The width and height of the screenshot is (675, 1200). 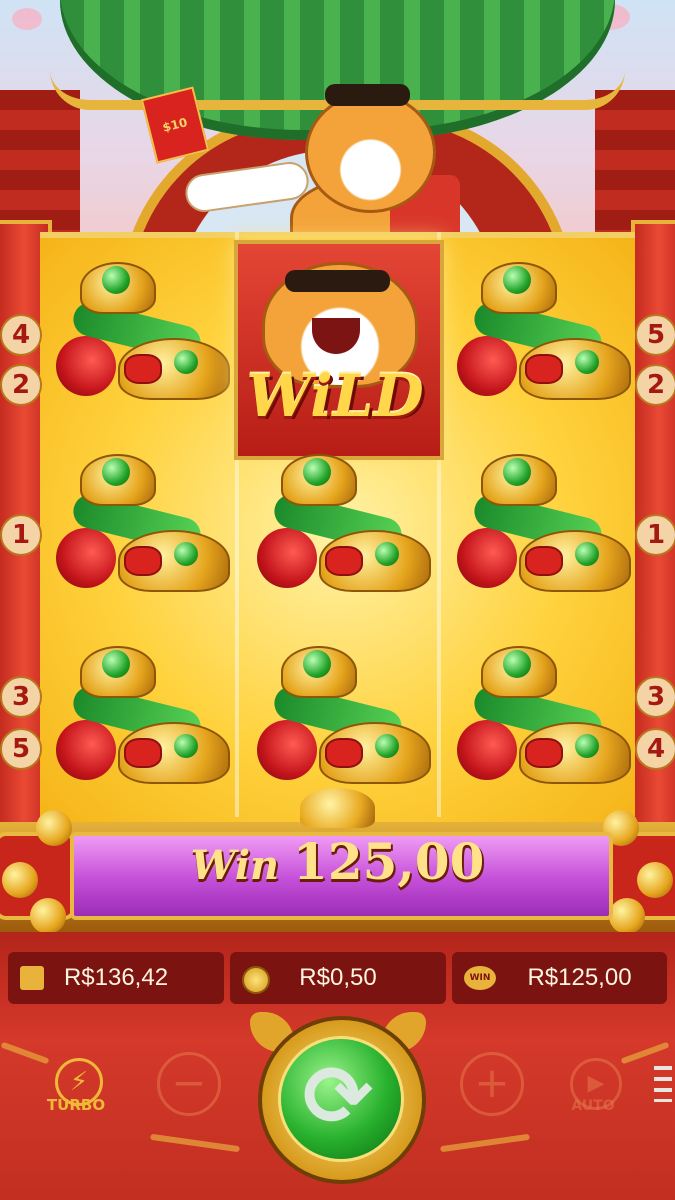 I want to click on bet-display: R$0,50, so click(x=338, y=978).